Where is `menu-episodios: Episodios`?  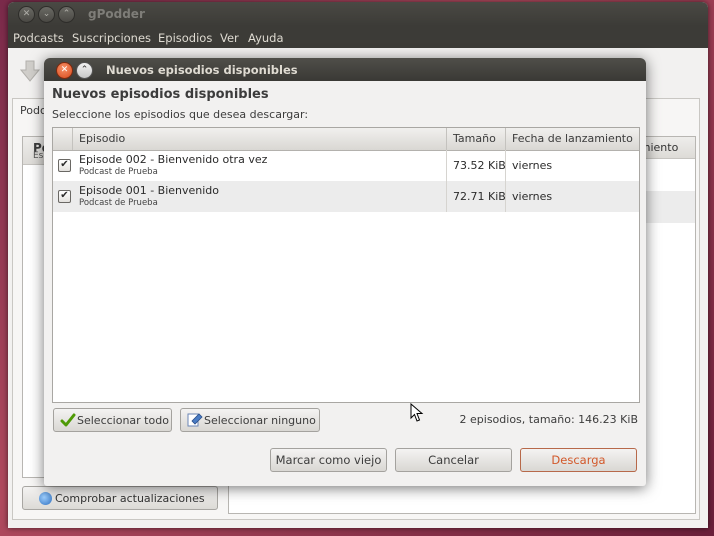 menu-episodios: Episodios is located at coordinates (185, 38).